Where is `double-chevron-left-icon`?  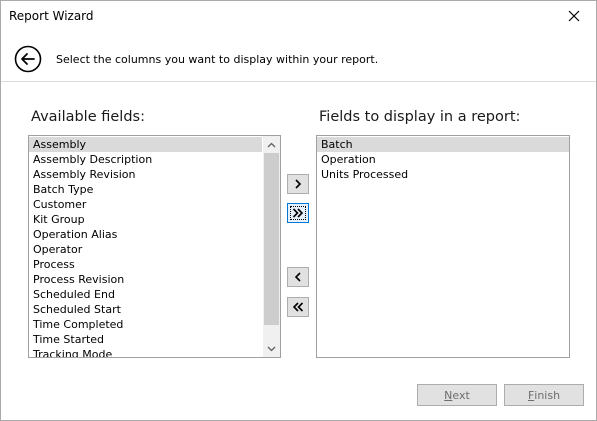
double-chevron-left-icon is located at coordinates (298, 307).